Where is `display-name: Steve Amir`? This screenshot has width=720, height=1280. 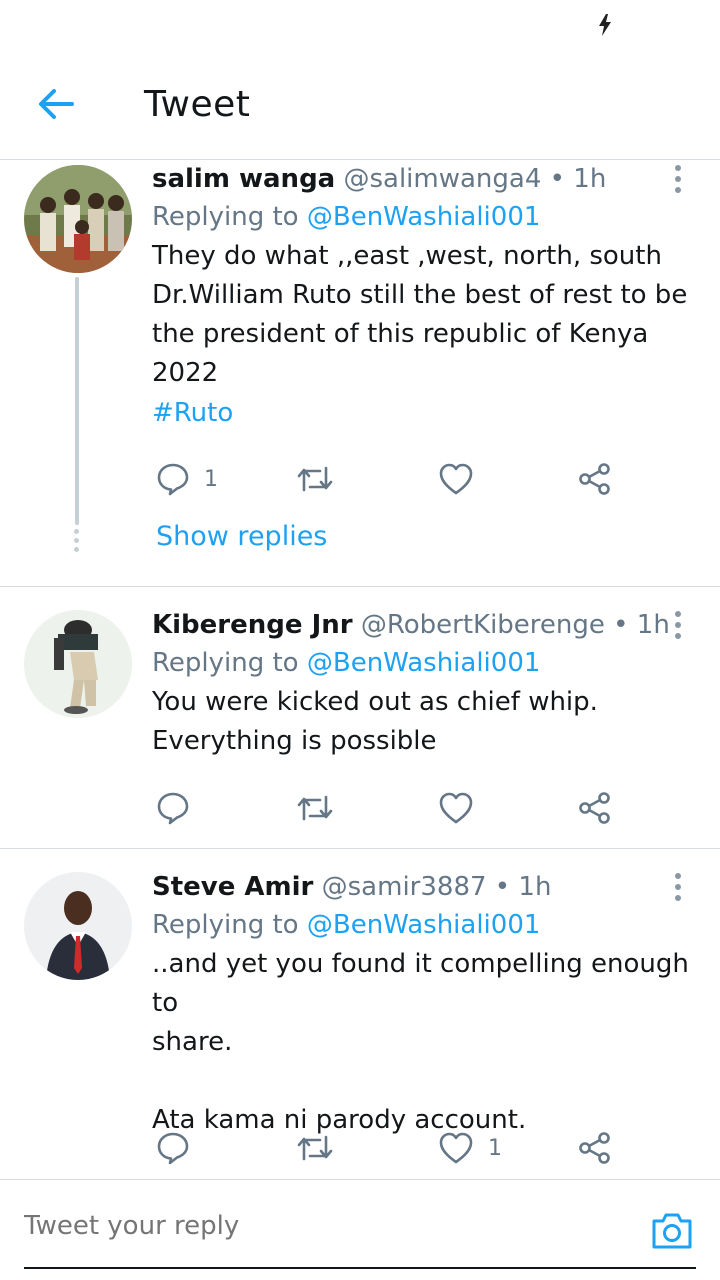 display-name: Steve Amir is located at coordinates (232, 887).